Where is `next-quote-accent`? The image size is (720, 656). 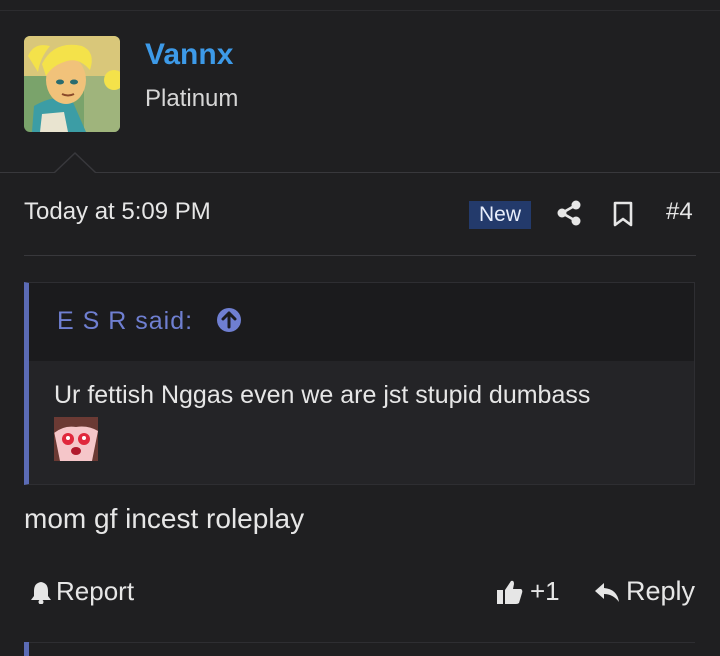
next-quote-accent is located at coordinates (26, 649).